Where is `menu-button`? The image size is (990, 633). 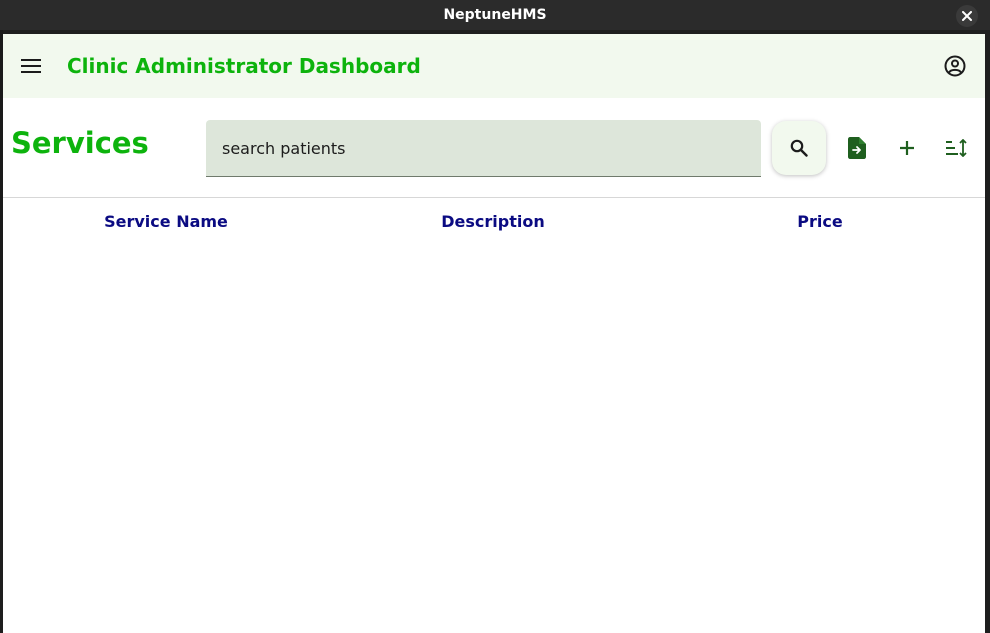
menu-button is located at coordinates (31, 66).